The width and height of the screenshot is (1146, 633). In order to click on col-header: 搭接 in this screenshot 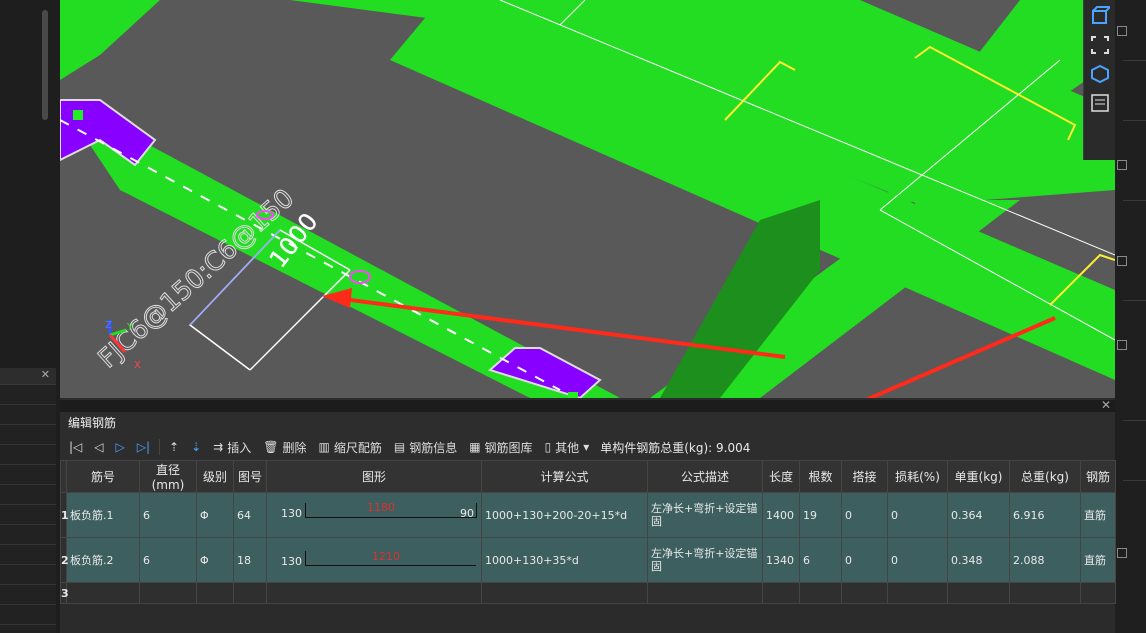, I will do `click(864, 476)`.